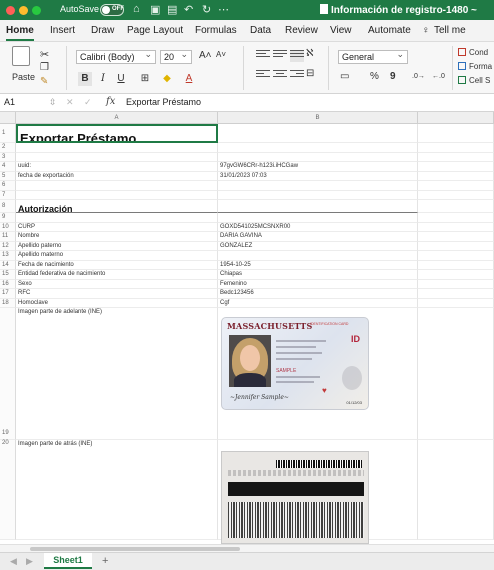 The height and width of the screenshot is (570, 494). What do you see at coordinates (318, 206) in the screenshot?
I see `cell-b8` at bounding box center [318, 206].